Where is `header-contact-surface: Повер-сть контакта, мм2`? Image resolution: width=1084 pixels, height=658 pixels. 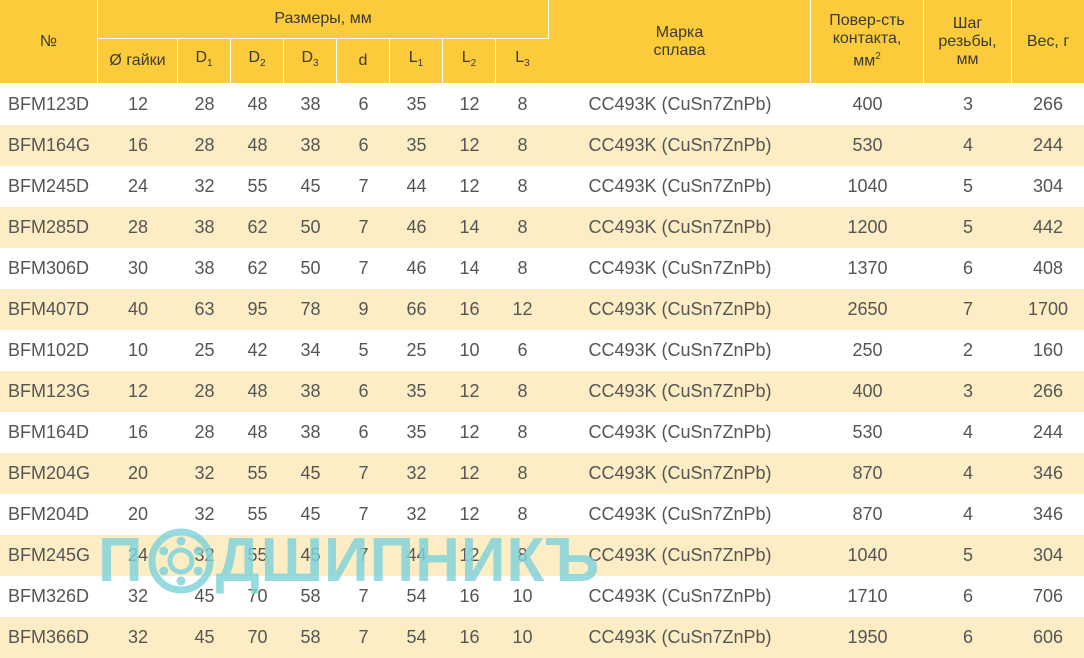 header-contact-surface: Повер-сть контакта, мм2 is located at coordinates (868, 42).